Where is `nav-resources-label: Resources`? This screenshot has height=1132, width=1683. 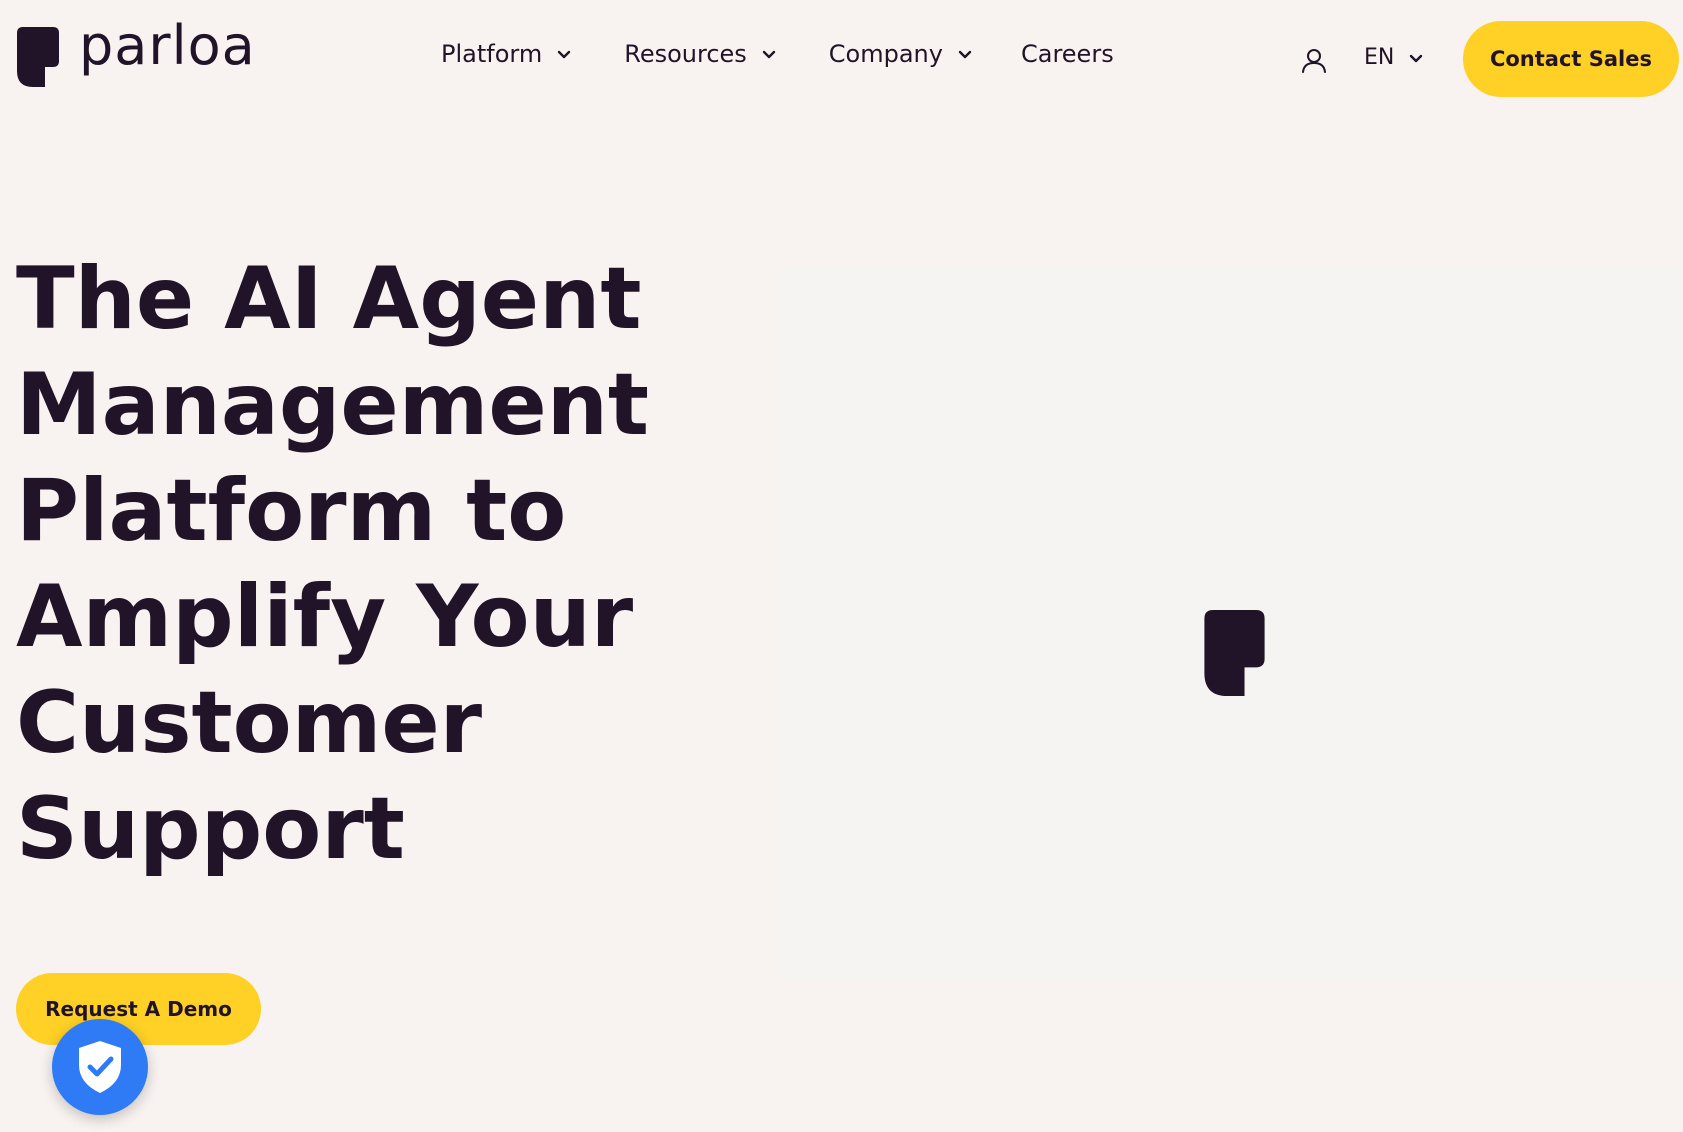 nav-resources-label: Resources is located at coordinates (685, 54).